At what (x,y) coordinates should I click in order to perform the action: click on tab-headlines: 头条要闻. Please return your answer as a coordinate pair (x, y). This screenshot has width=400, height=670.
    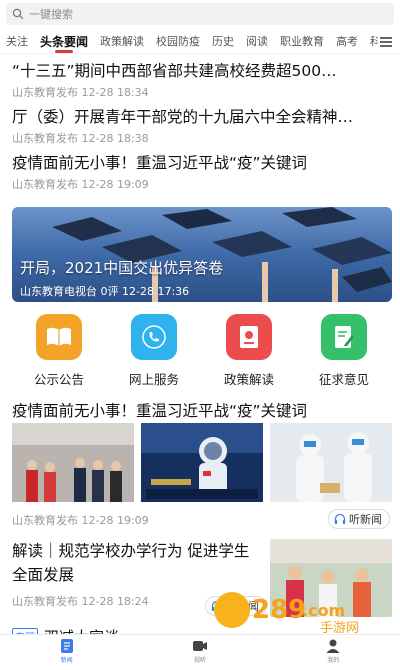
    Looking at the image, I should click on (64, 42).